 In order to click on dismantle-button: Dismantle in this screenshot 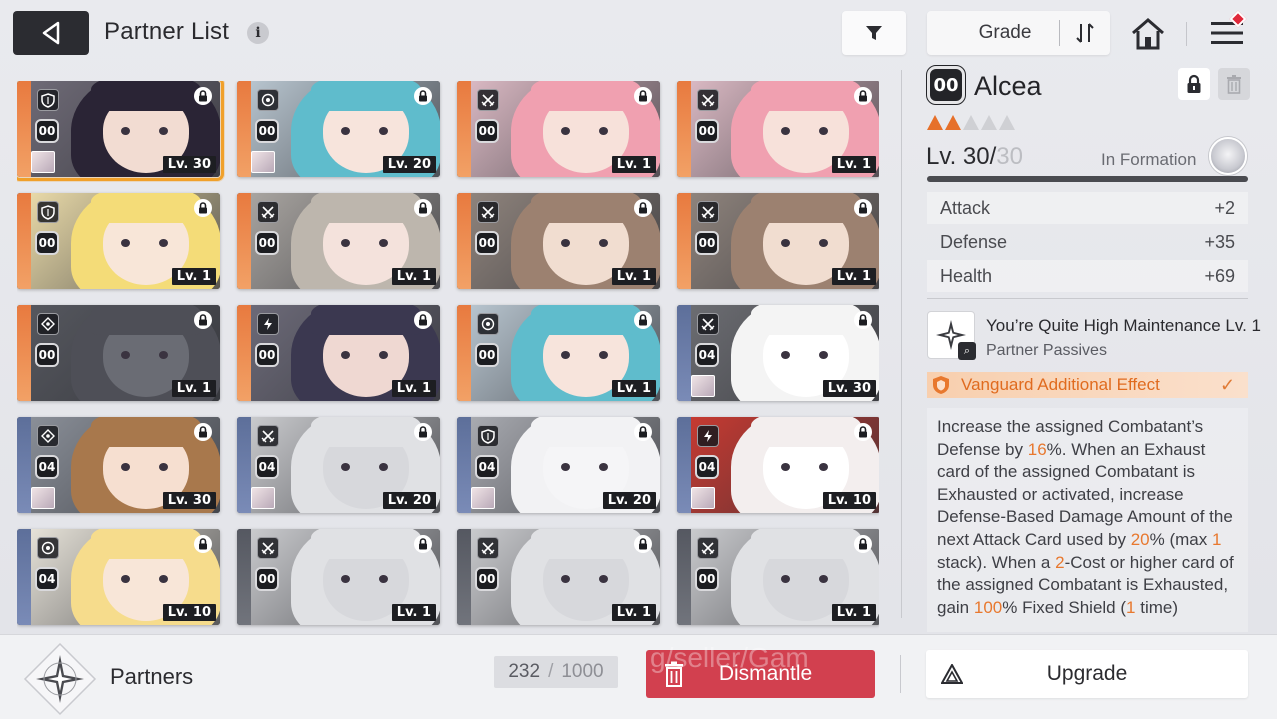, I will do `click(760, 674)`.